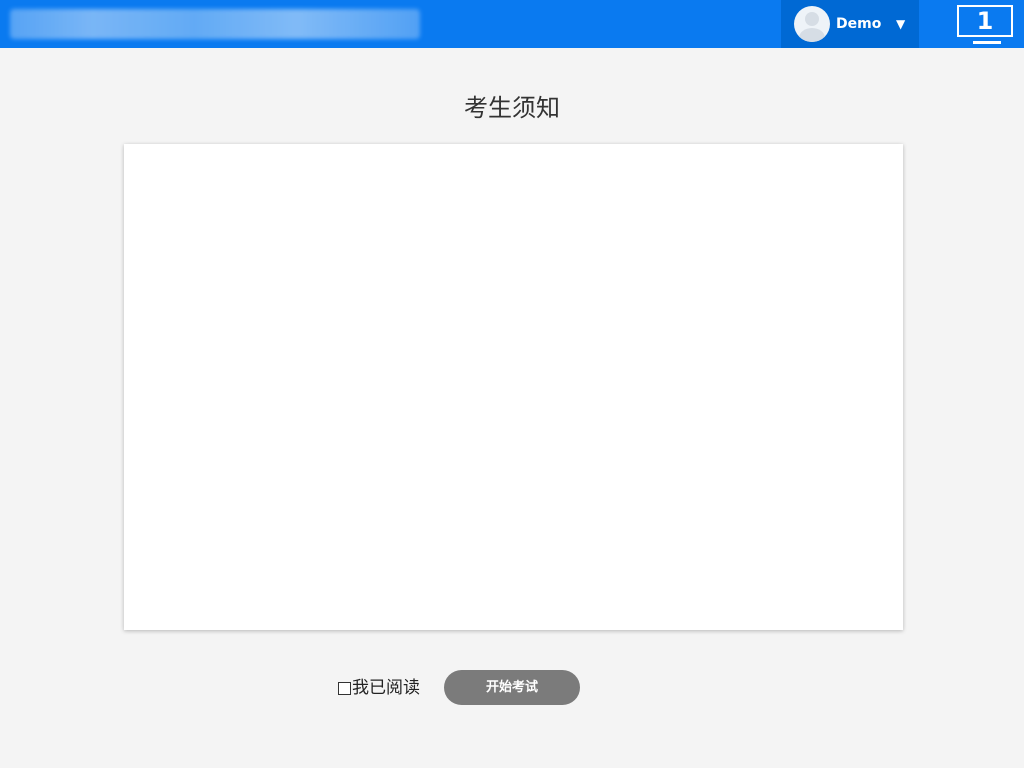  Describe the element at coordinates (512, 687) in the screenshot. I see `start-exam-button: 开始考试` at that location.